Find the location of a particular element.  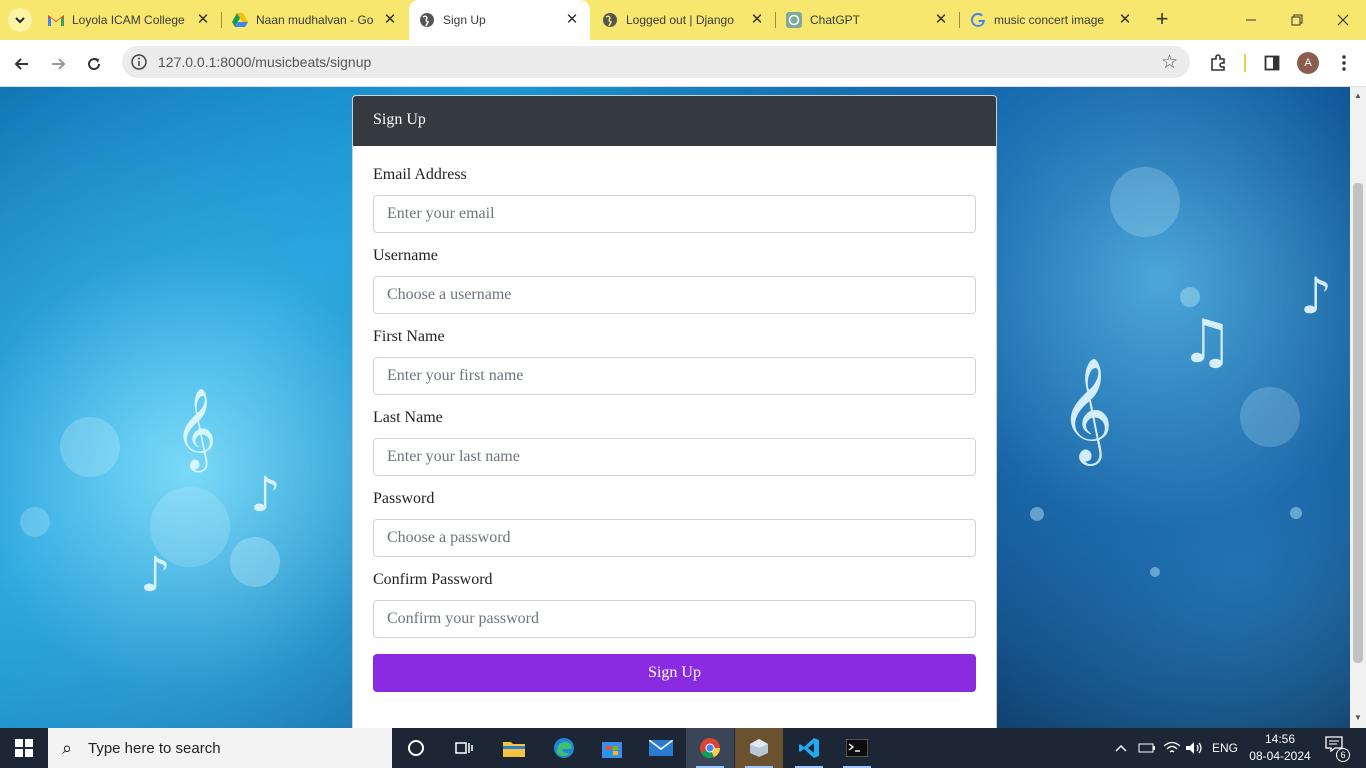

tab-title: ChatGPT is located at coordinates (835, 20).